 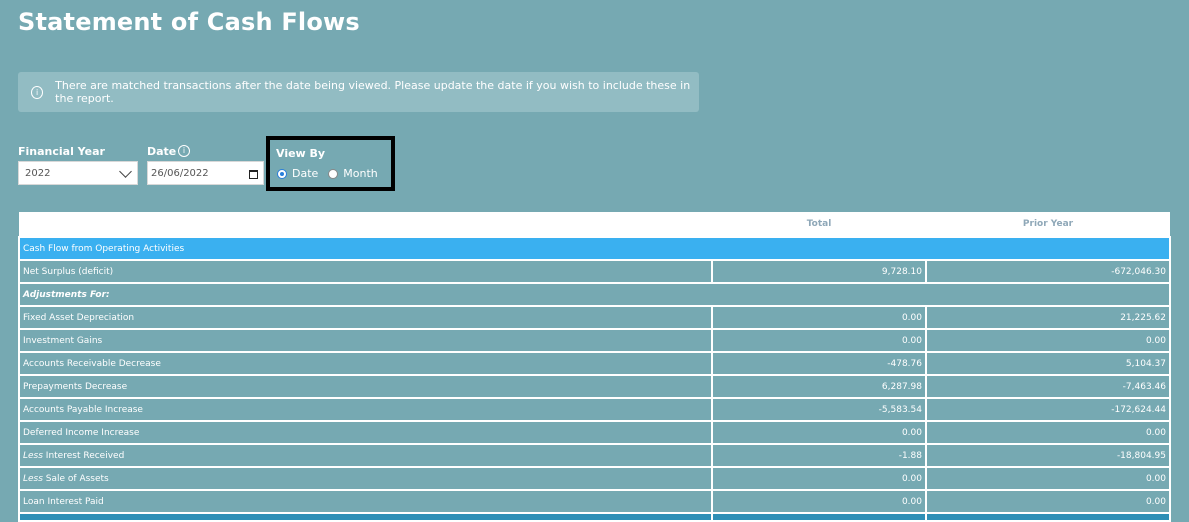 I want to click on row-label: Less Sale of Assets, so click(x=365, y=478).